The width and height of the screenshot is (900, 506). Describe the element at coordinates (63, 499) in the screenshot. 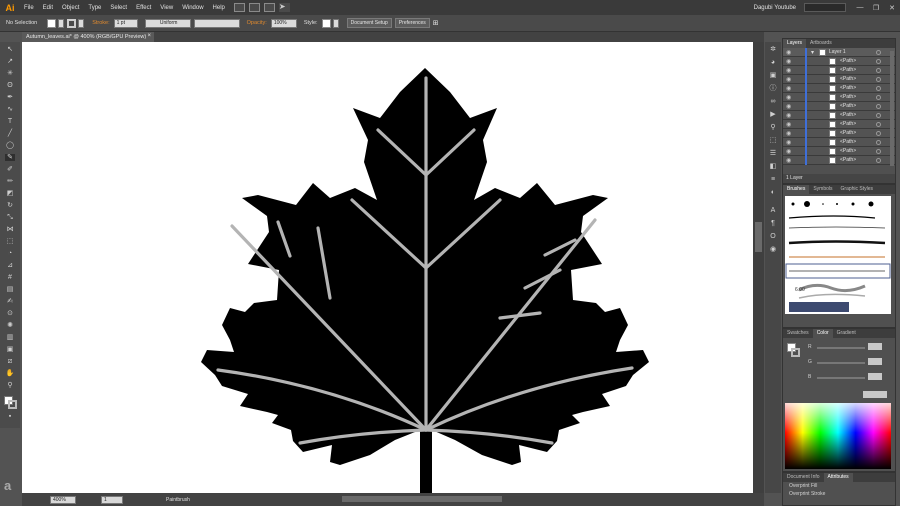

I see `zoom-field: 400%` at that location.